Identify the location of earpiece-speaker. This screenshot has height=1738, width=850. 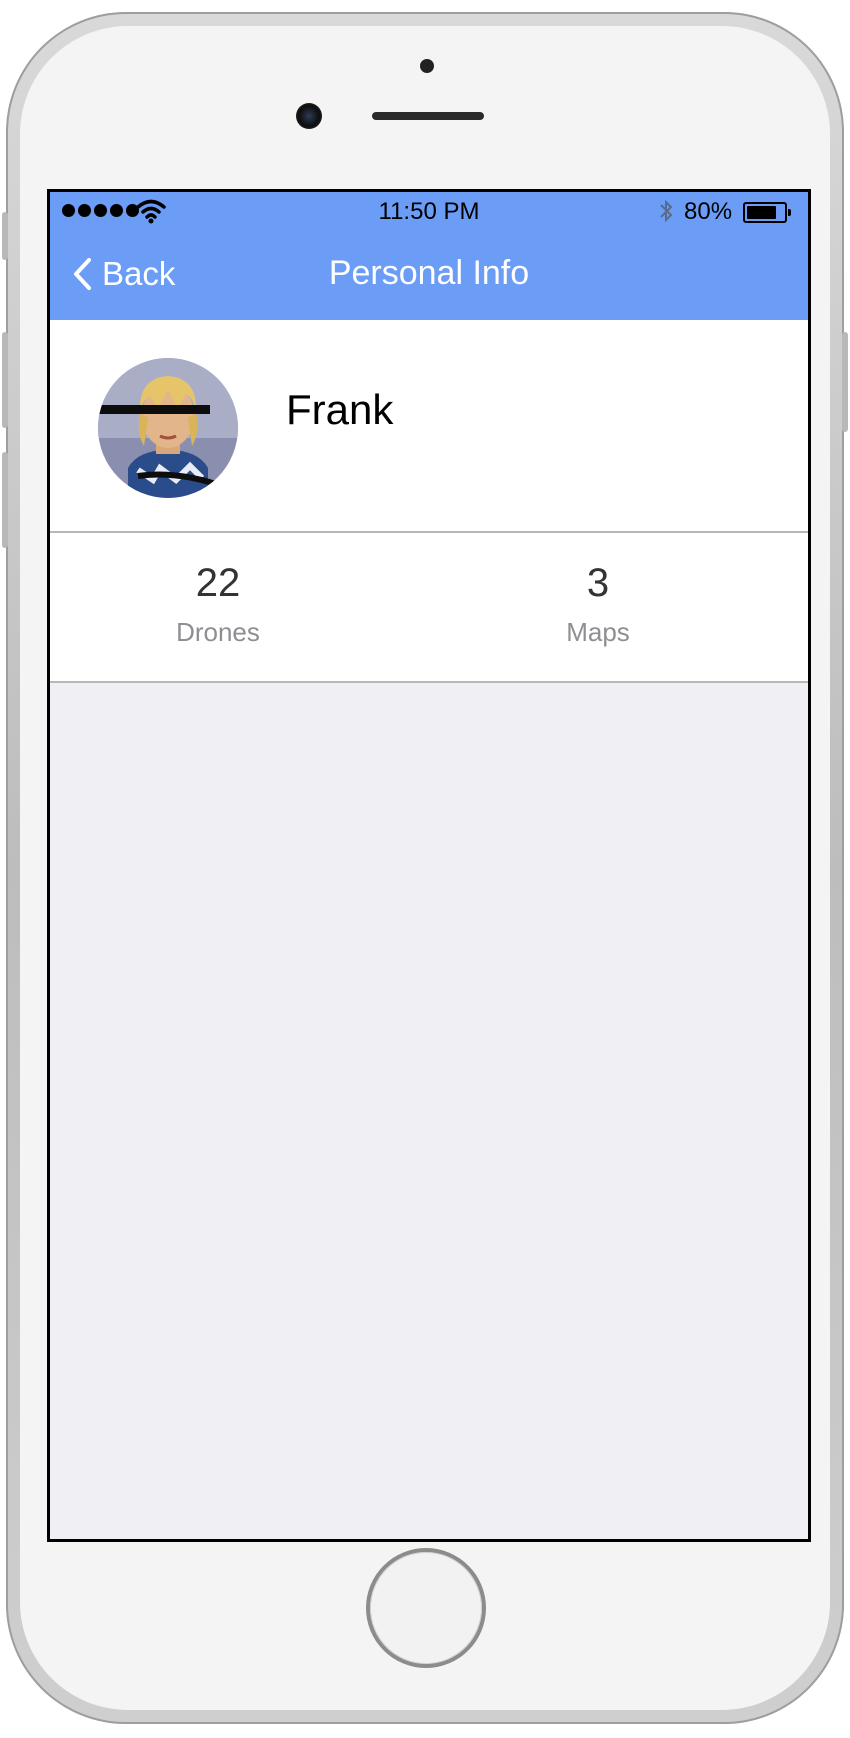
(428, 116).